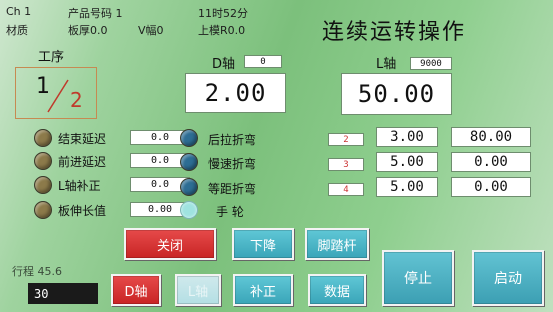 The width and height of the screenshot is (553, 312). Describe the element at coordinates (224, 64) in the screenshot. I see `d-axis-label: D轴` at that location.